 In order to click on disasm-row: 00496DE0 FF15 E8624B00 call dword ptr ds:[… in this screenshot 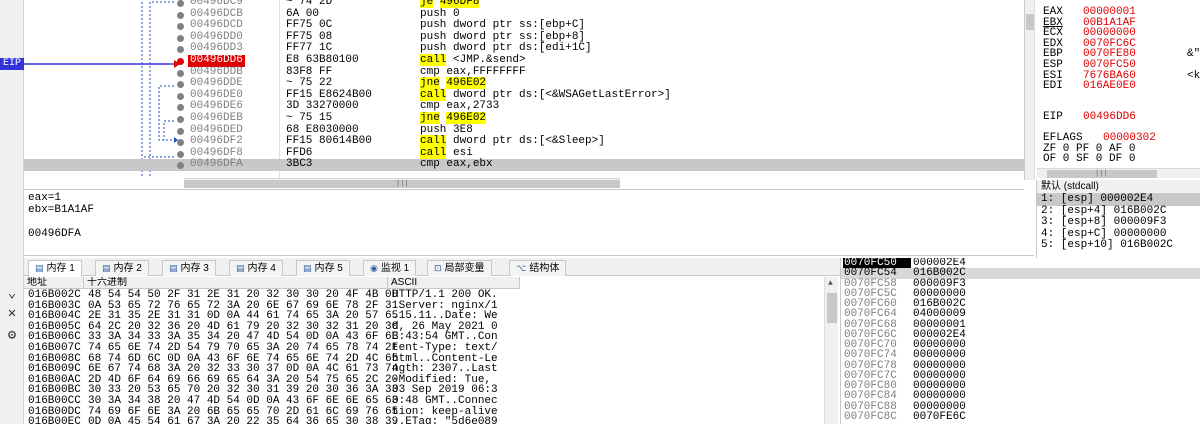, I will do `click(524, 95)`.